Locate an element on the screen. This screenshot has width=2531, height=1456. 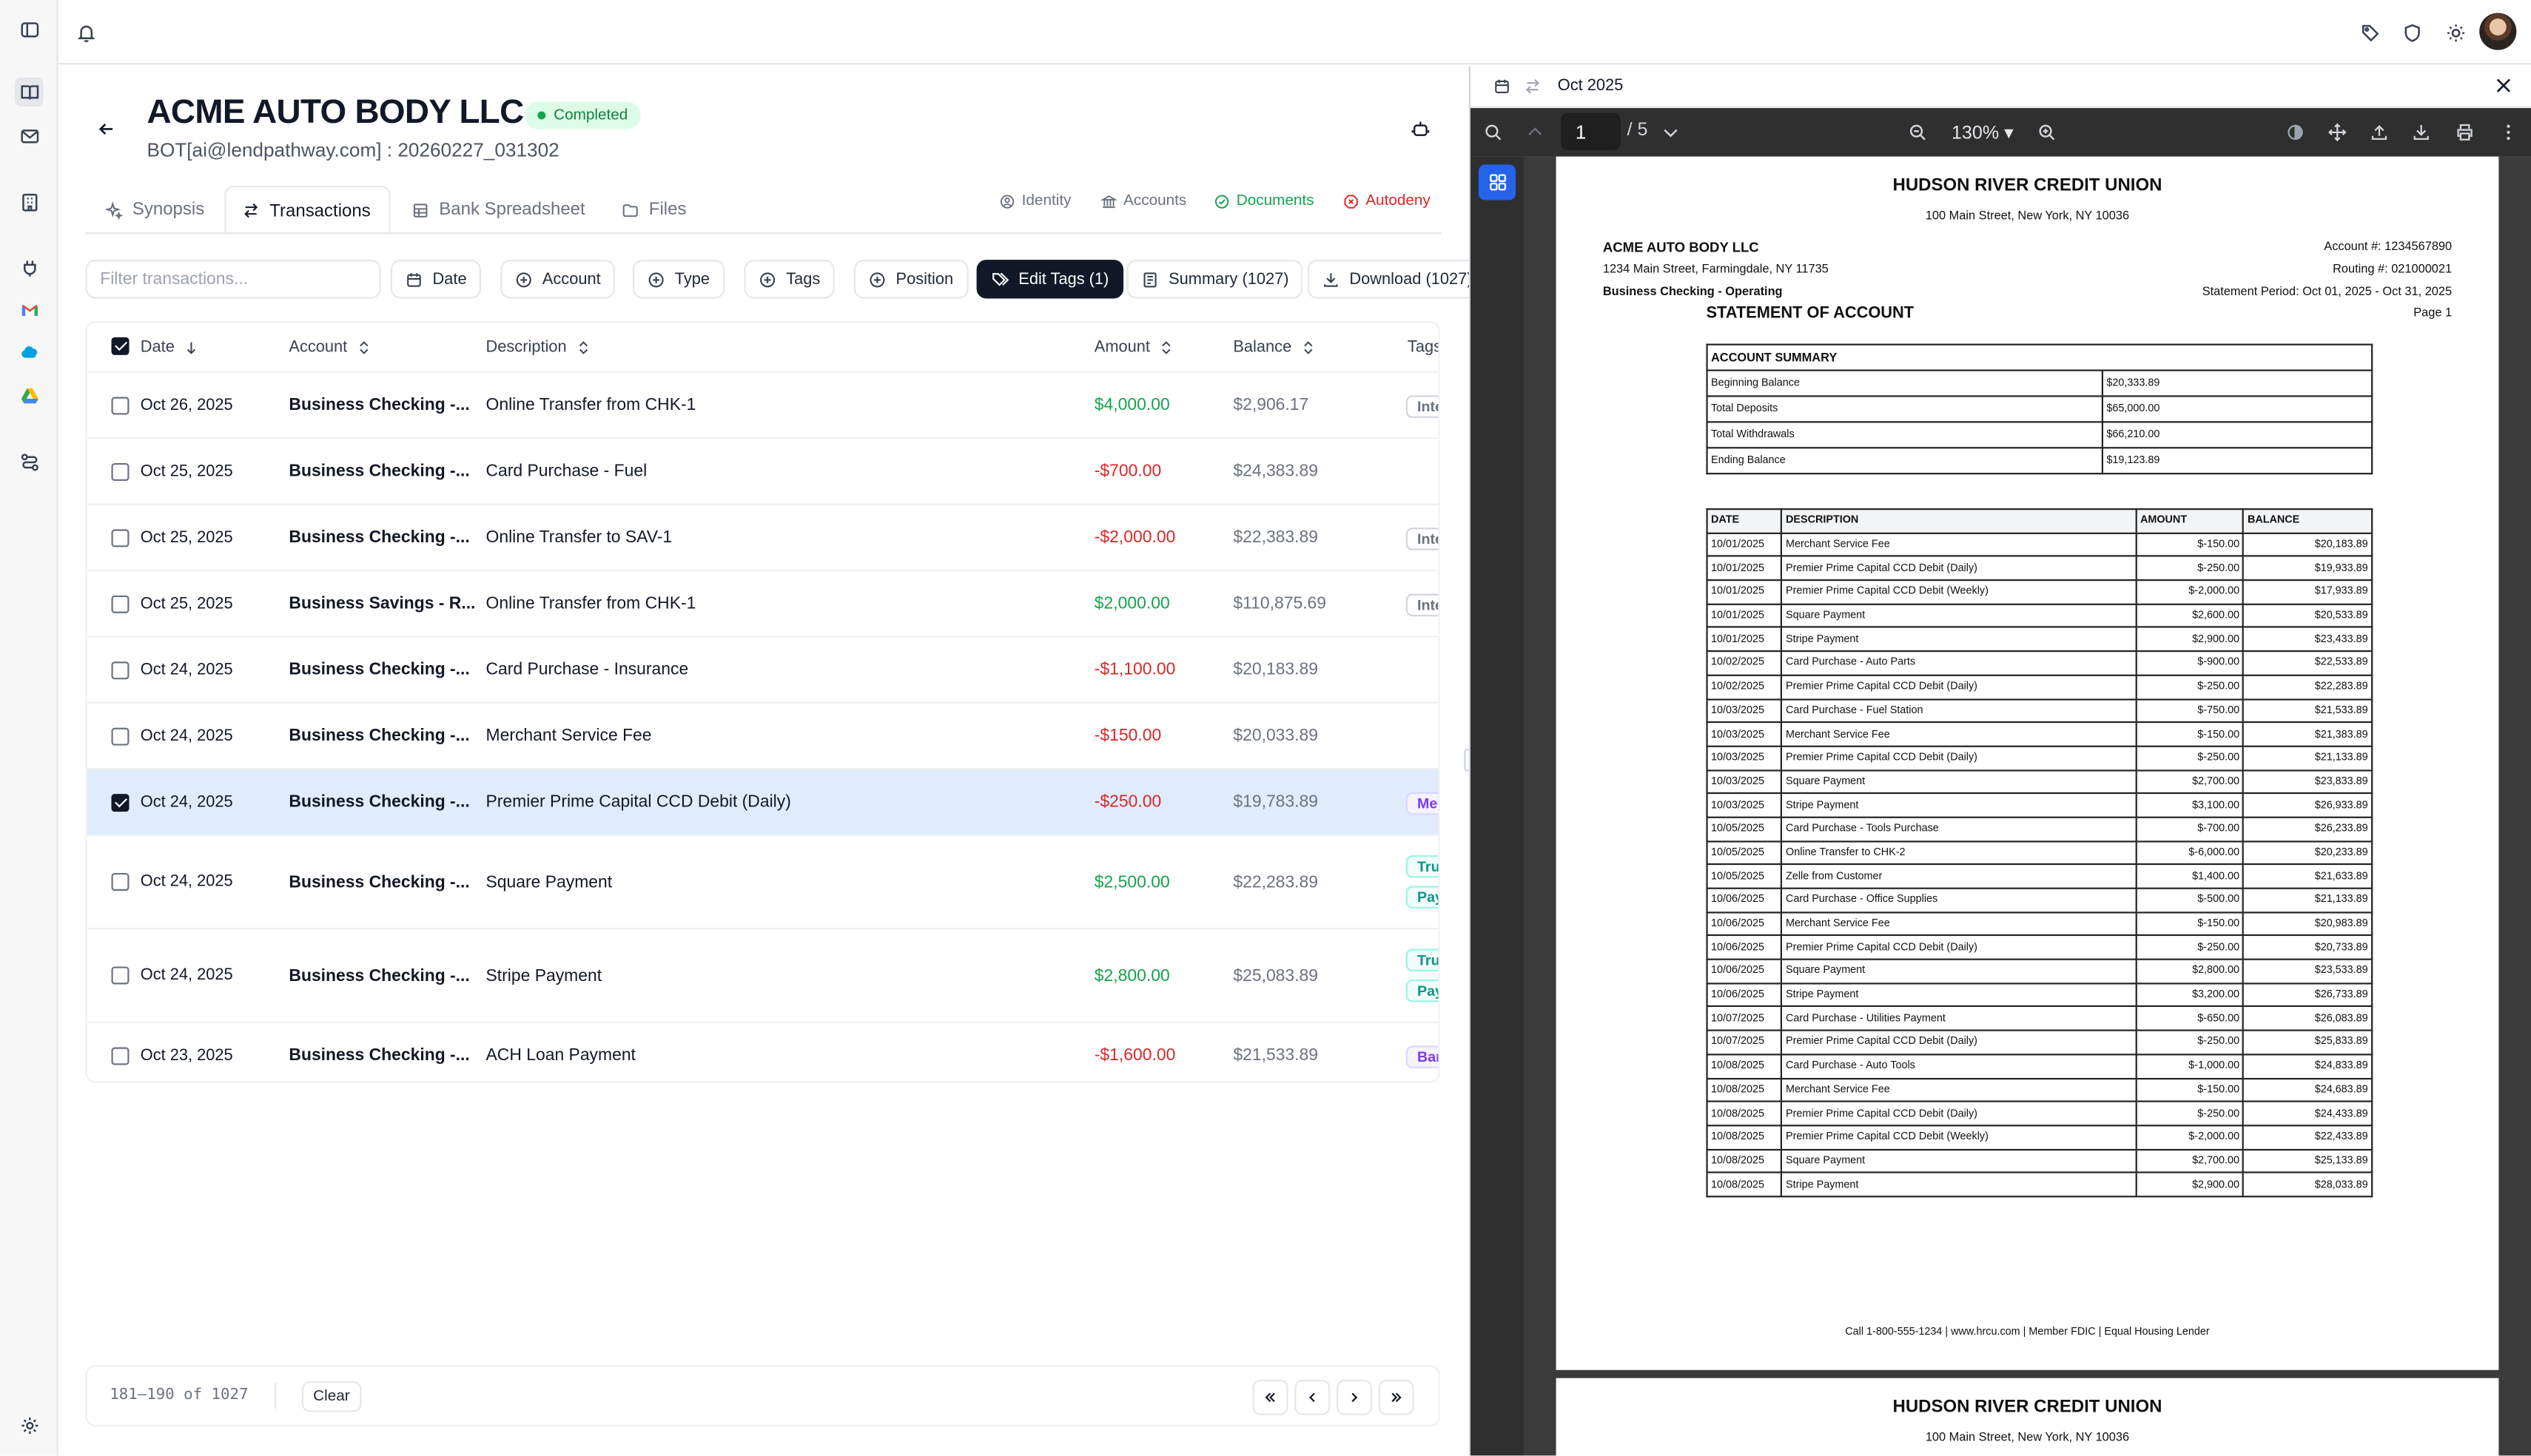
pan-move-icon is located at coordinates (2337, 132).